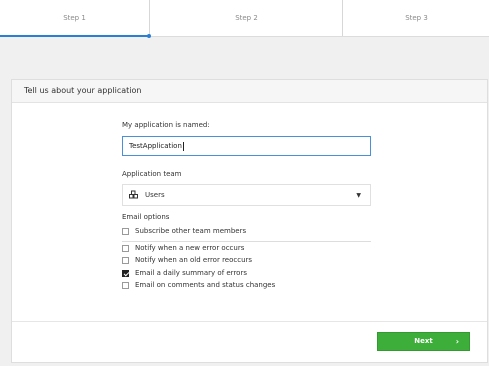 The image size is (489, 366). What do you see at coordinates (249, 91) in the screenshot?
I see `panel-header: Tell us about your application` at bounding box center [249, 91].